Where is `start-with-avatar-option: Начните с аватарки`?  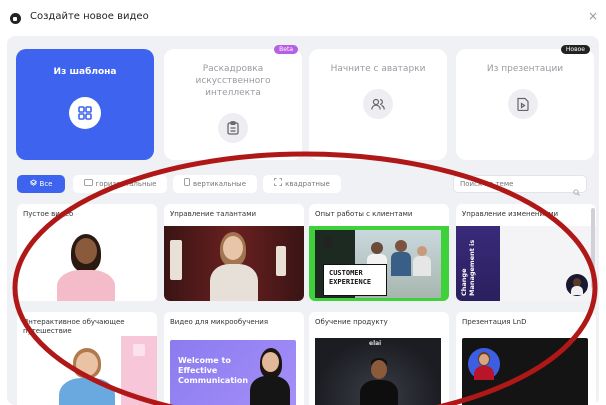 start-with-avatar-option: Начните с аватарки is located at coordinates (378, 104).